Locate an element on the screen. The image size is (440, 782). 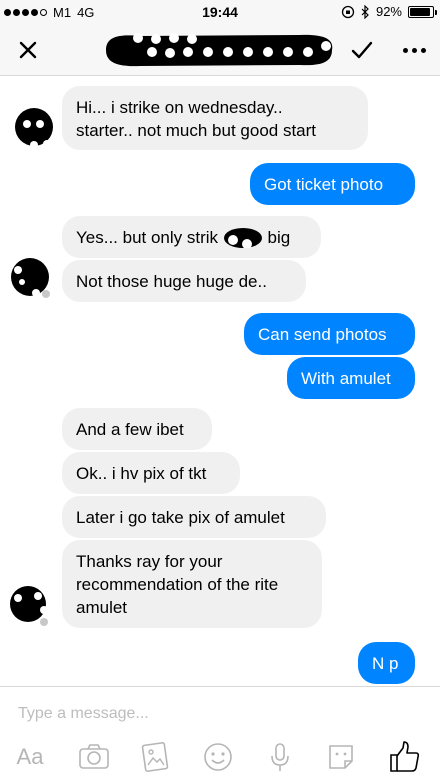
message-line: Thanks ray for your is located at coordinates (149, 561).